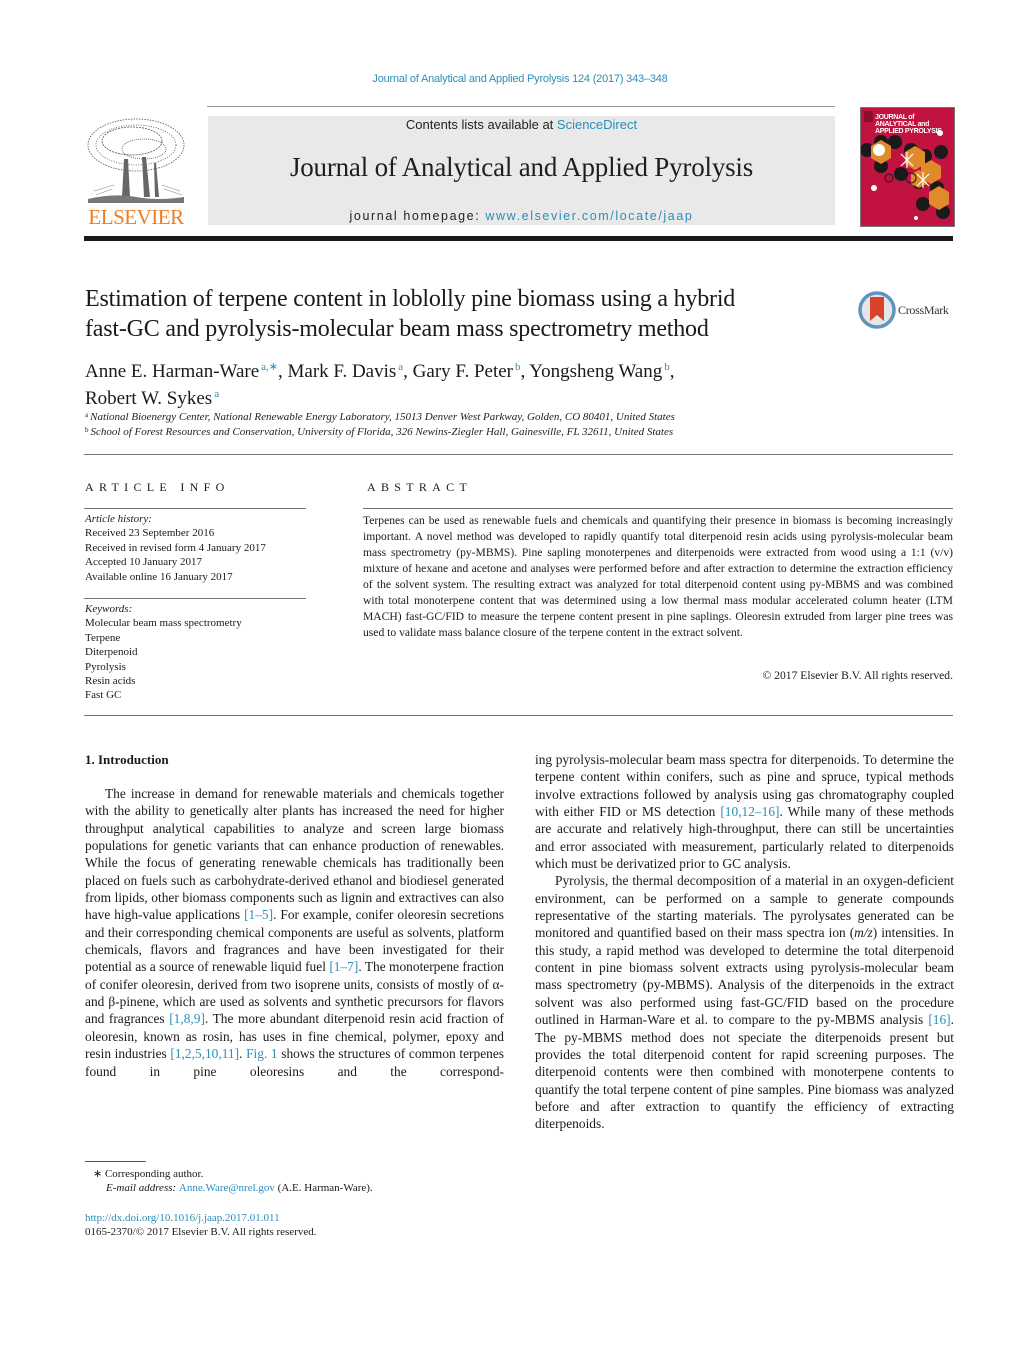 Image resolution: width=1020 pixels, height=1351 pixels. I want to click on reference-link: [1–5], so click(258, 914).